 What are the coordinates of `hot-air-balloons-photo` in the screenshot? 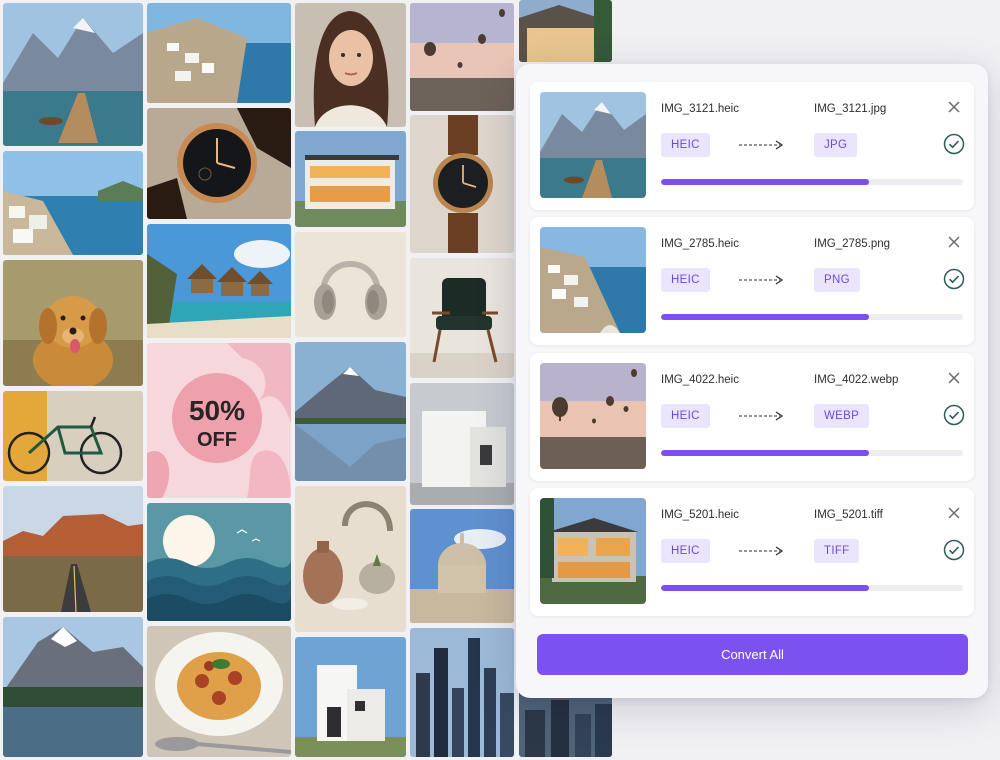 It's located at (462, 57).